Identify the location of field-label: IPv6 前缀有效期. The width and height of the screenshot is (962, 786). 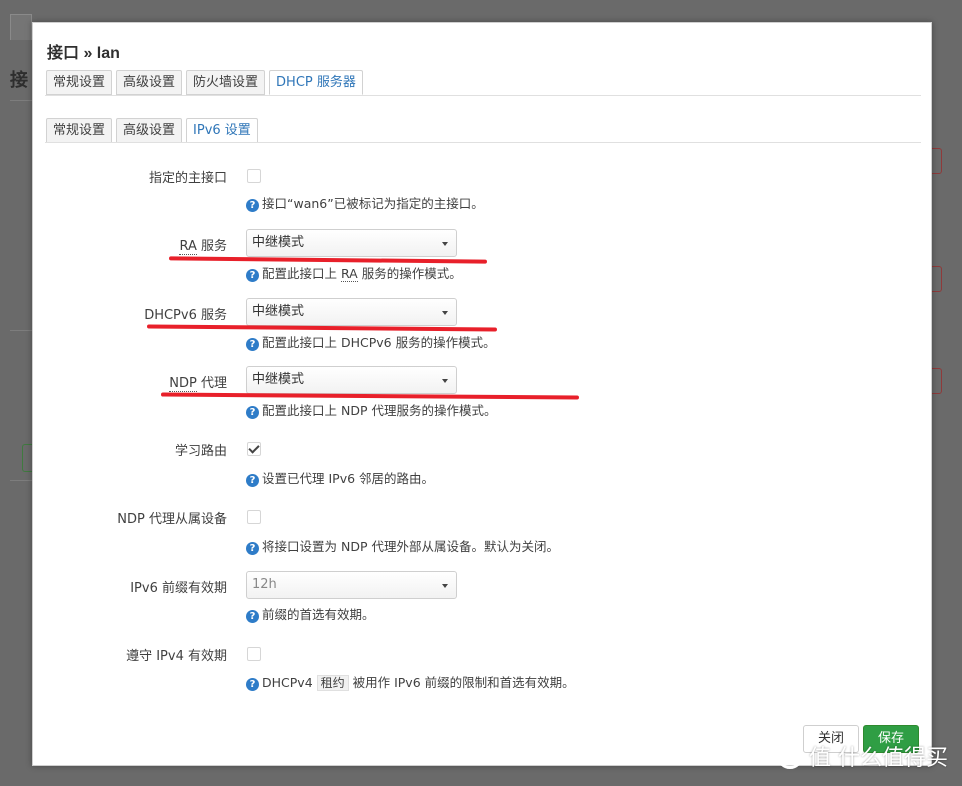
(178, 588).